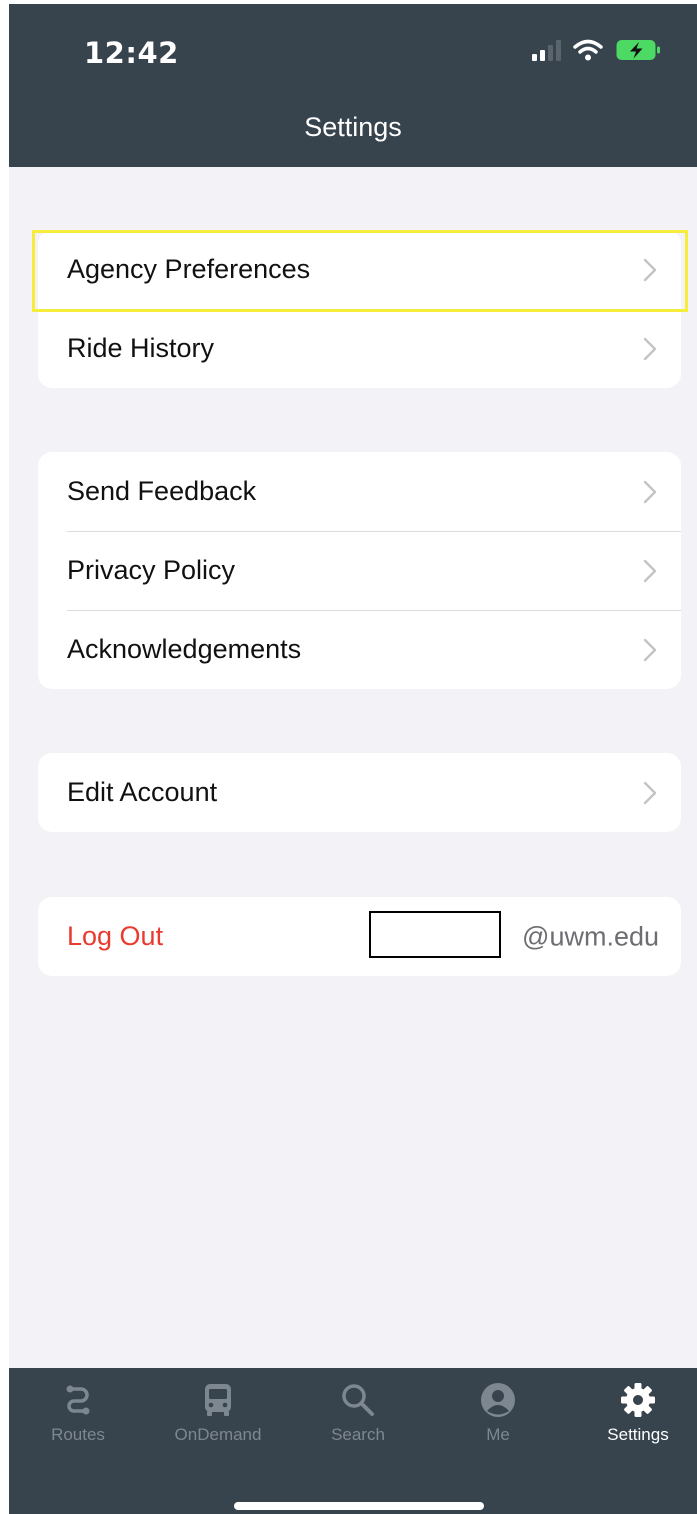 The image size is (697, 1514). Describe the element at coordinates (353, 85) in the screenshot. I see `navigation-header: 12:42 Settings` at that location.